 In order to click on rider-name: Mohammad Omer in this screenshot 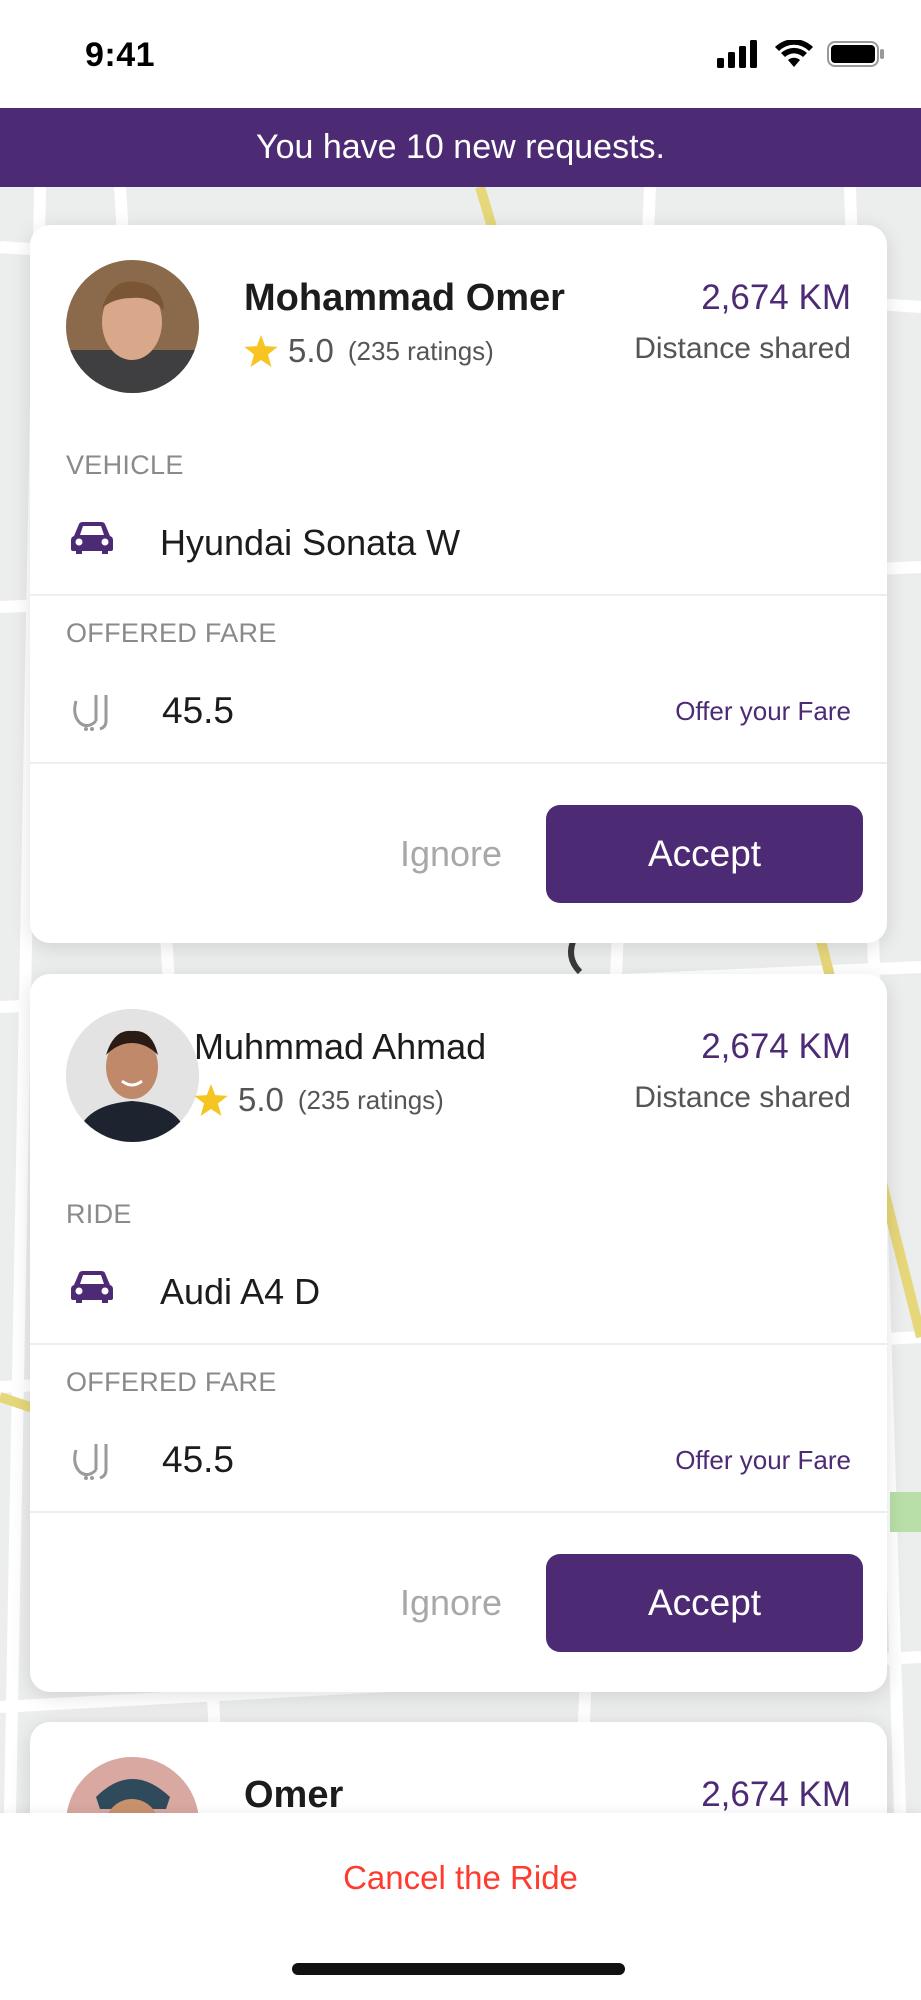, I will do `click(404, 298)`.